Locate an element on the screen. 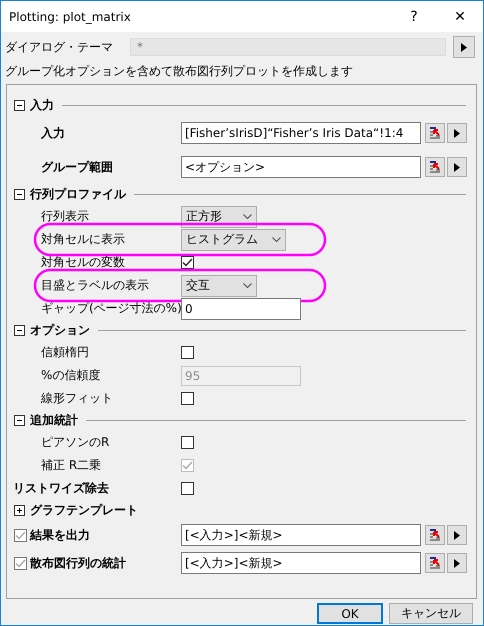 This screenshot has height=626, width=484. field-label: 目盛とラベルの表示 is located at coordinates (95, 285).